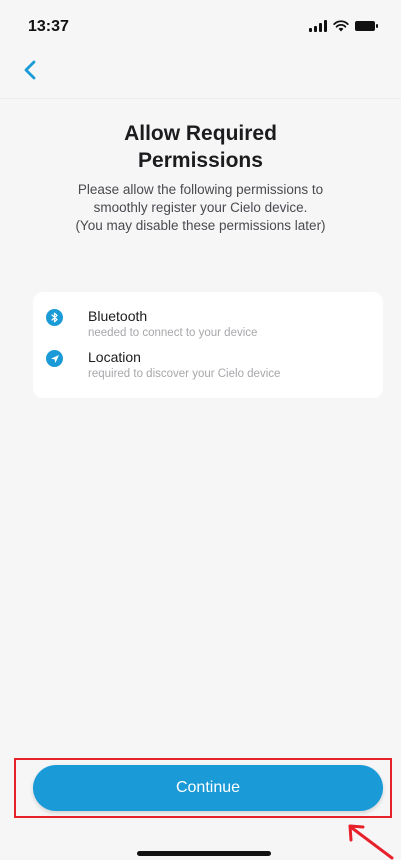 The height and width of the screenshot is (860, 401). Describe the element at coordinates (204, 853) in the screenshot. I see `home-indicator` at that location.